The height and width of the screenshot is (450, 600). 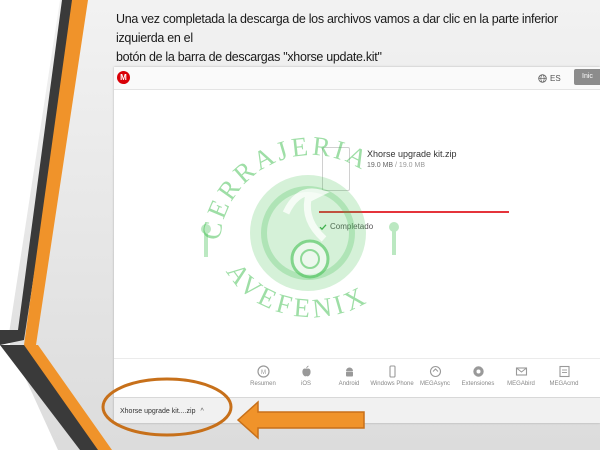 What do you see at coordinates (305, 384) in the screenshot?
I see `app-label: iOS` at bounding box center [305, 384].